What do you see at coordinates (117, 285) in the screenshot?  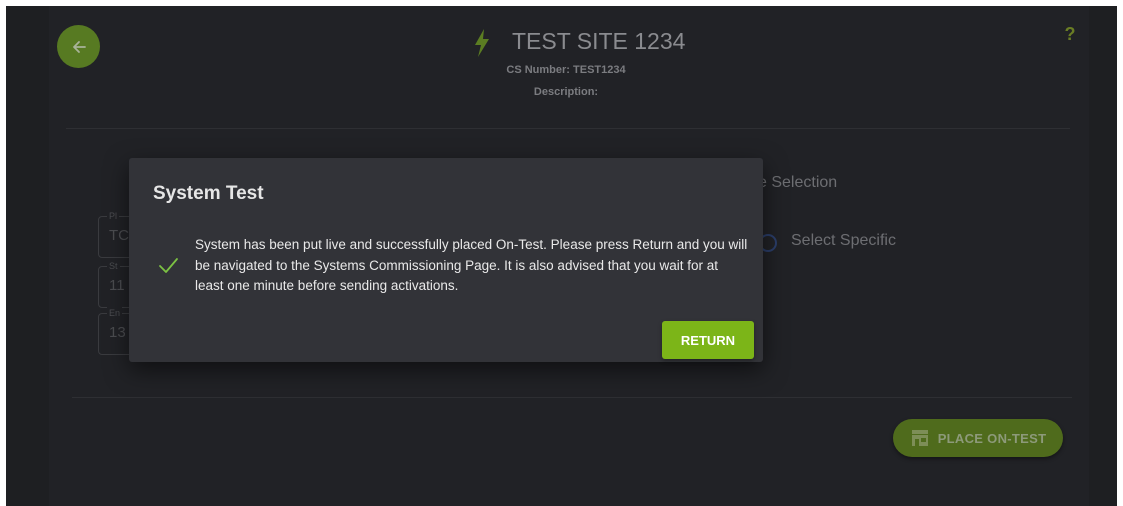 I see `form-field-2-value: 11` at bounding box center [117, 285].